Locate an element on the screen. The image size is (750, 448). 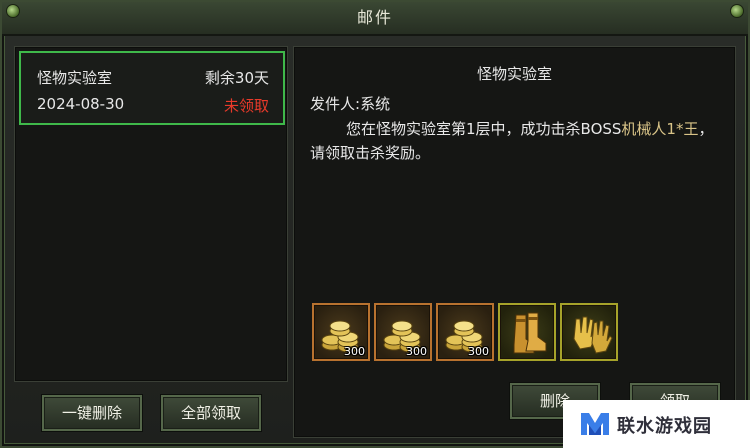
mail-body-text: 您在怪物实验室第1层中，成功击杀BOSS is located at coordinates (484, 129).